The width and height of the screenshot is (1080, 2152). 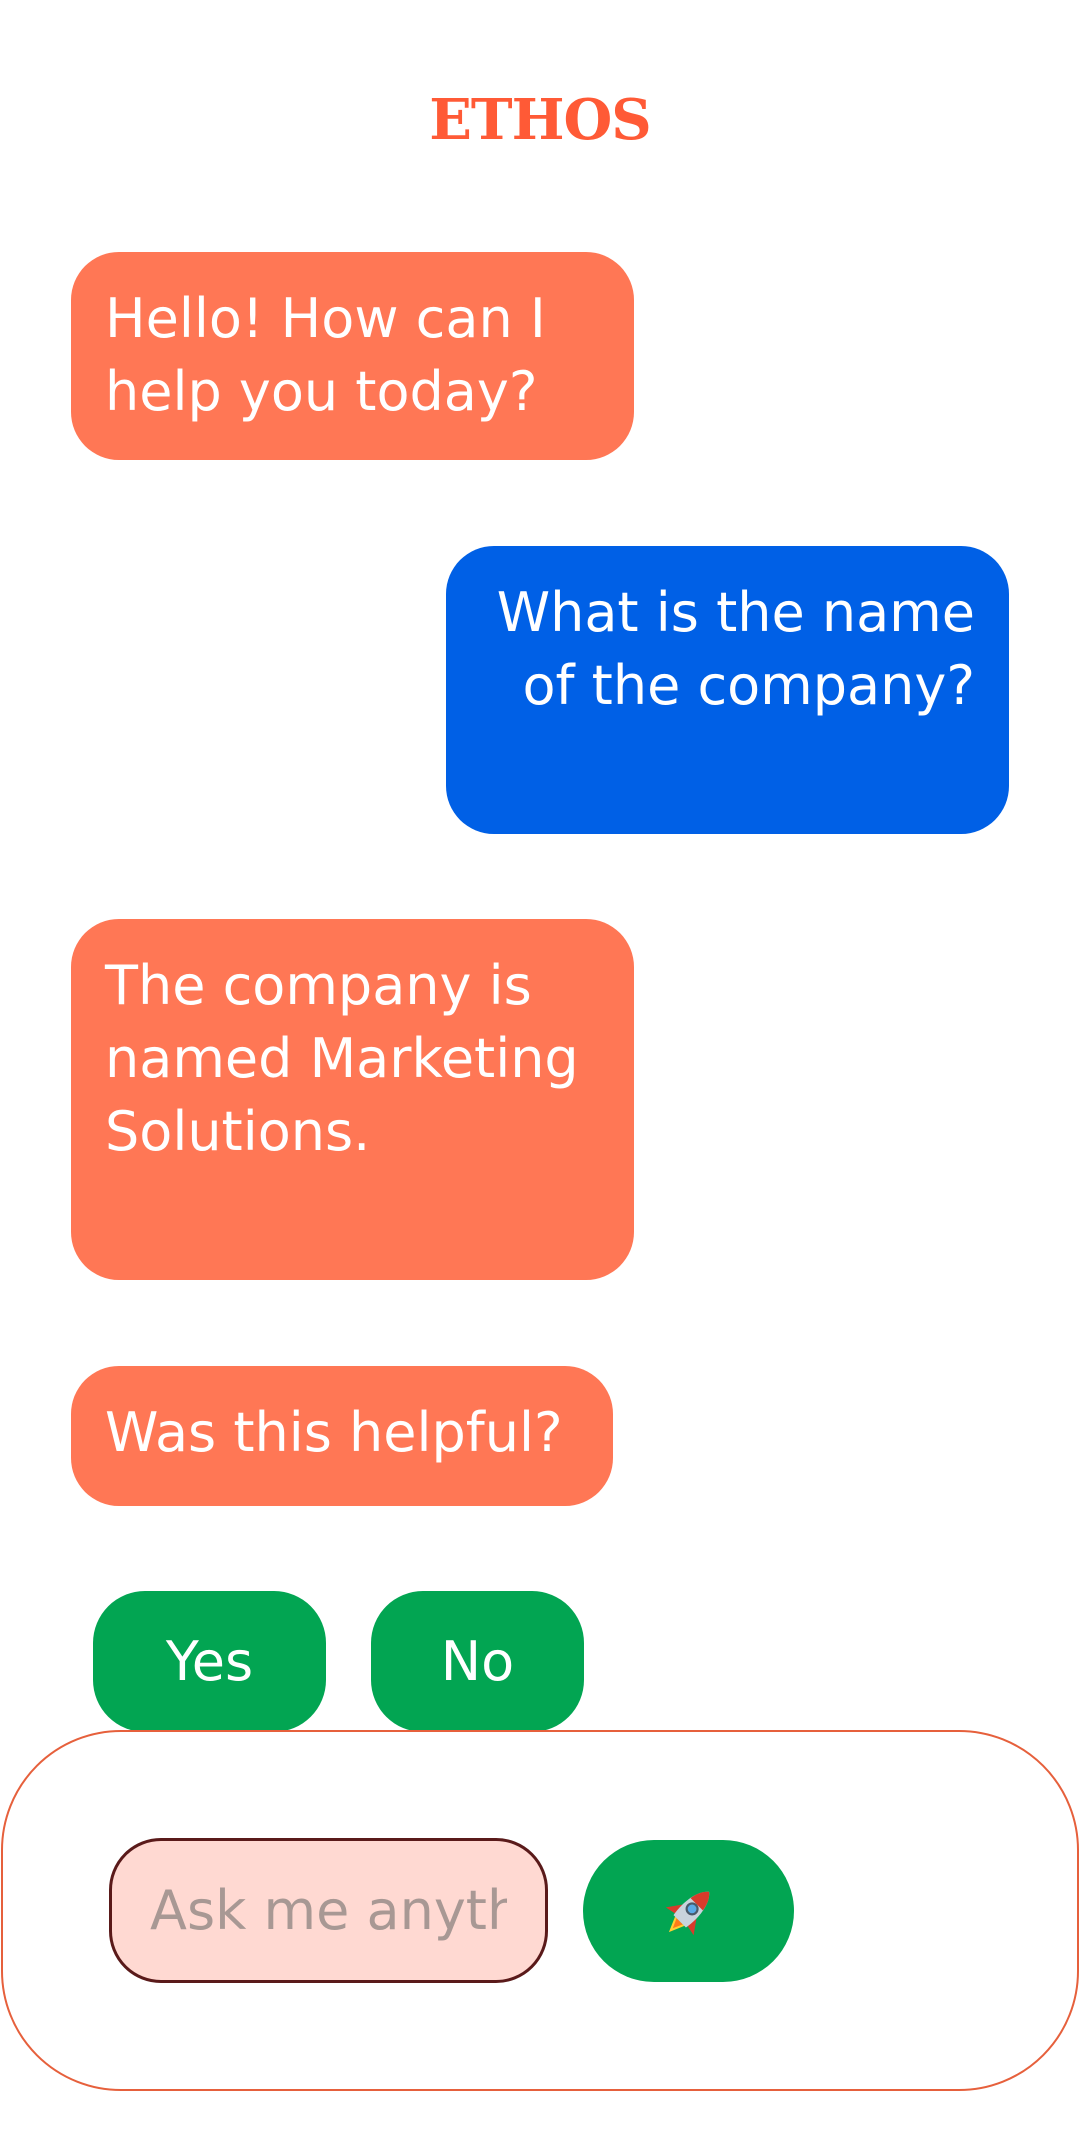 I want to click on bot-message-feedback-prompt: Was this helpful?, so click(x=342, y=1436).